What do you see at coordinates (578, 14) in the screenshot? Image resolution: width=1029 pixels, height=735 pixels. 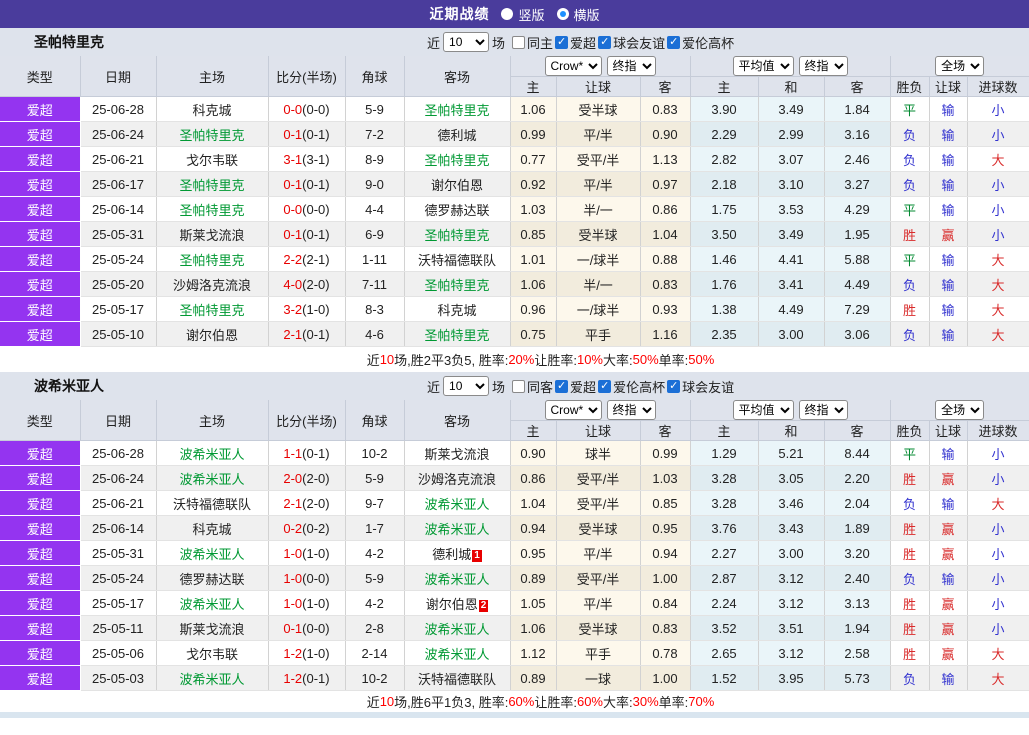 I see `layout-option-horizontal: 横版` at bounding box center [578, 14].